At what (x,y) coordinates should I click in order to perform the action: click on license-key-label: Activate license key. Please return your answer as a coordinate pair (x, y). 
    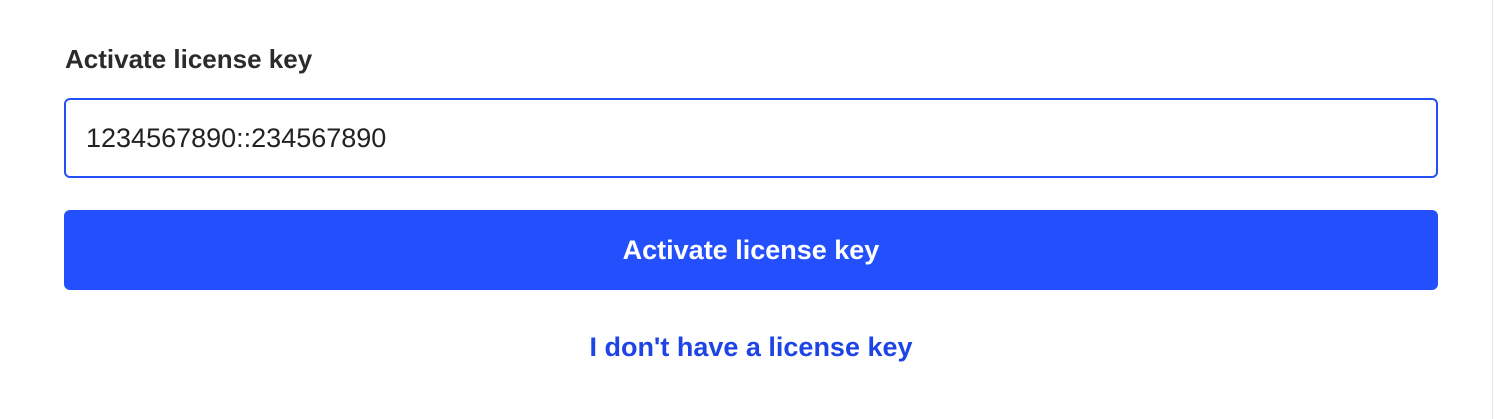
    Looking at the image, I should click on (189, 59).